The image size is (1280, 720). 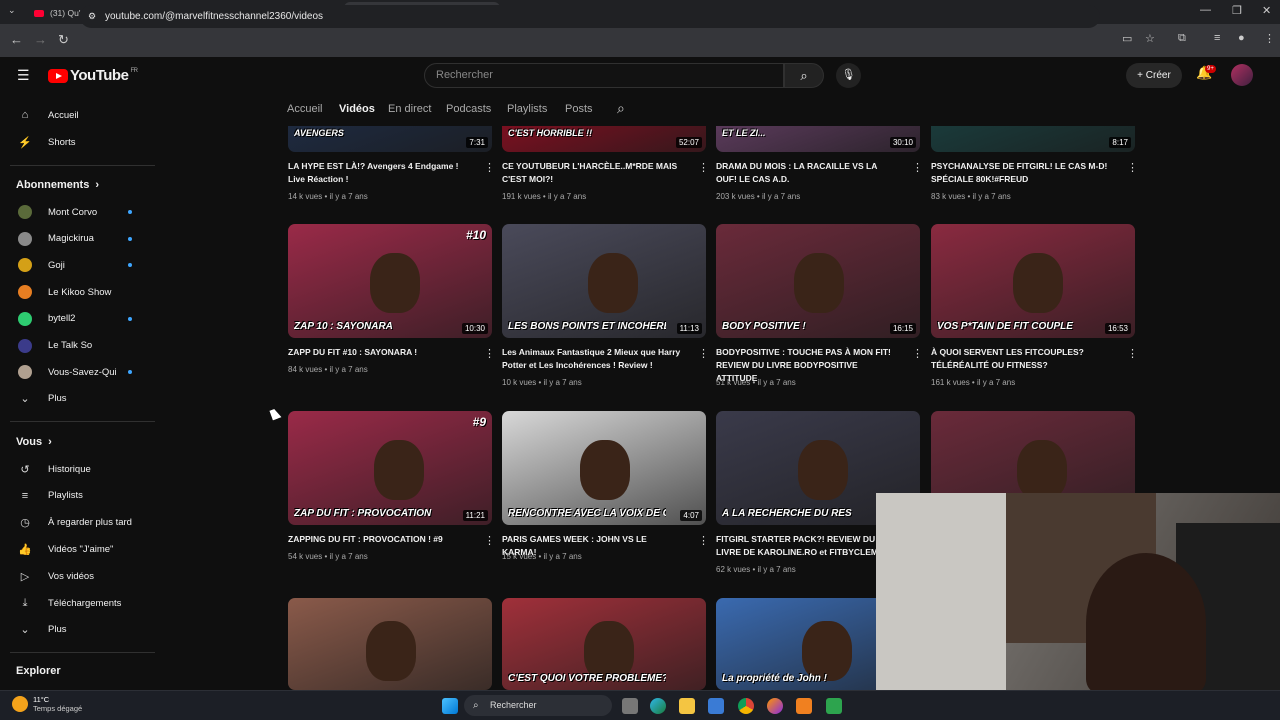 What do you see at coordinates (1033, 139) in the screenshot?
I see `video-thumbnail: 8:17` at bounding box center [1033, 139].